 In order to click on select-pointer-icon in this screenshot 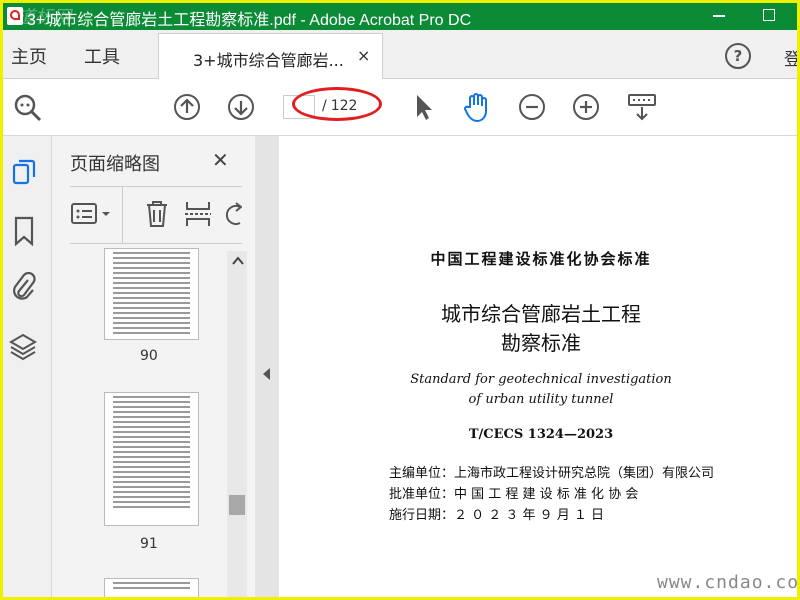, I will do `click(424, 109)`.